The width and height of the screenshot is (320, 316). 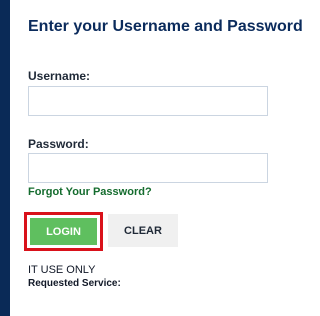 I want to click on forgot-password-link: Forgot Your Password?, so click(x=90, y=192).